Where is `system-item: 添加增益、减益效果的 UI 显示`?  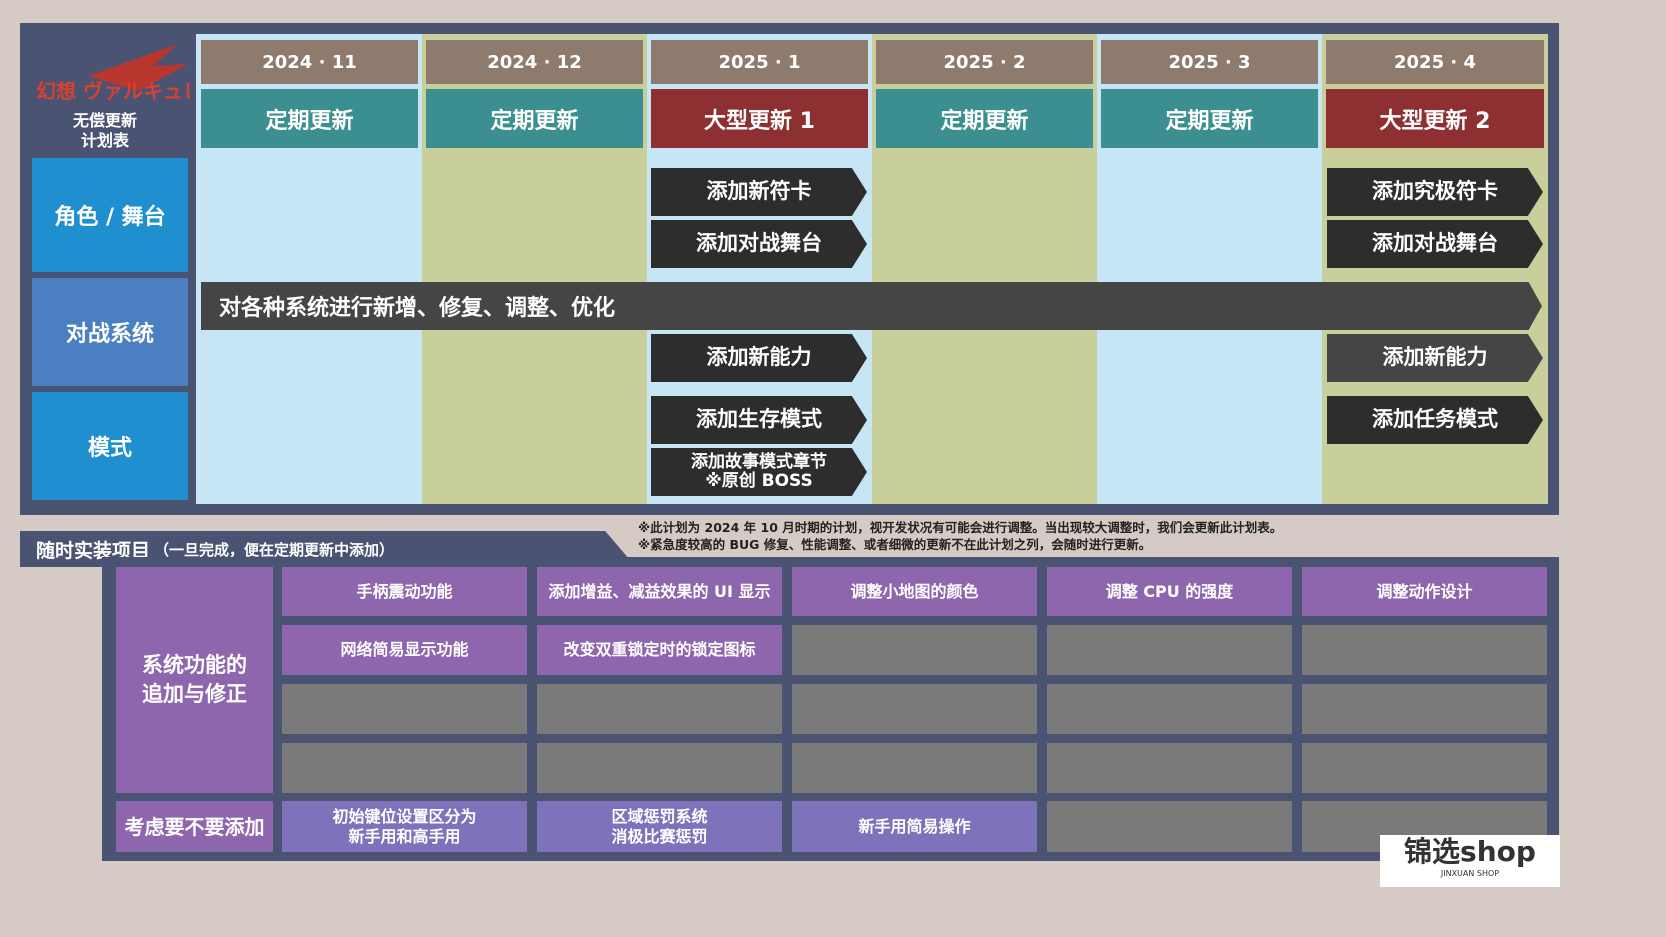
system-item: 添加增益、减益效果的 UI 显示 is located at coordinates (659, 591).